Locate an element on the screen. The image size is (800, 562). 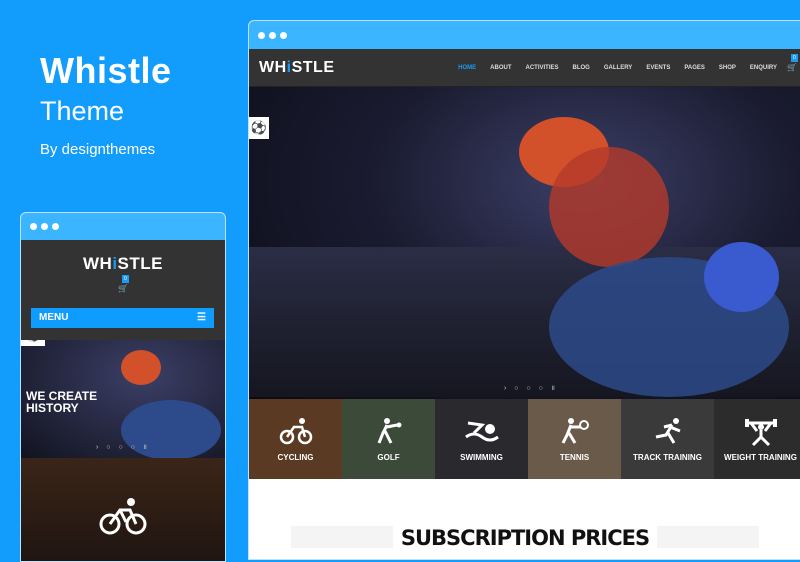
mobile-activity-tile is located at coordinates (123, 509).